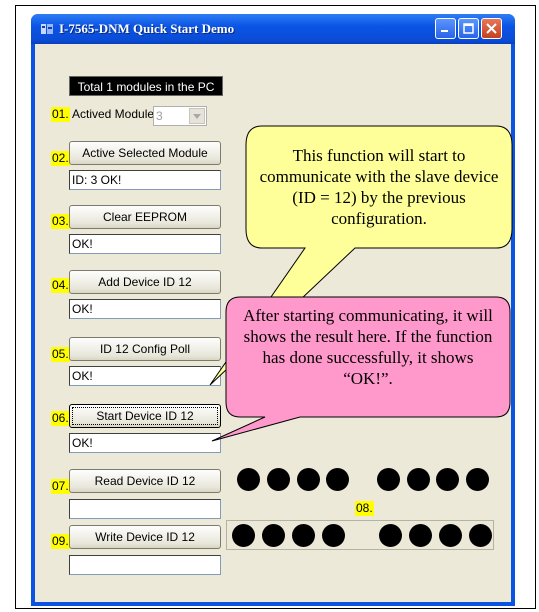 Image resolution: width=539 pixels, height=612 pixels. Describe the element at coordinates (159, 116) in the screenshot. I see `module-select-value: 3` at that location.